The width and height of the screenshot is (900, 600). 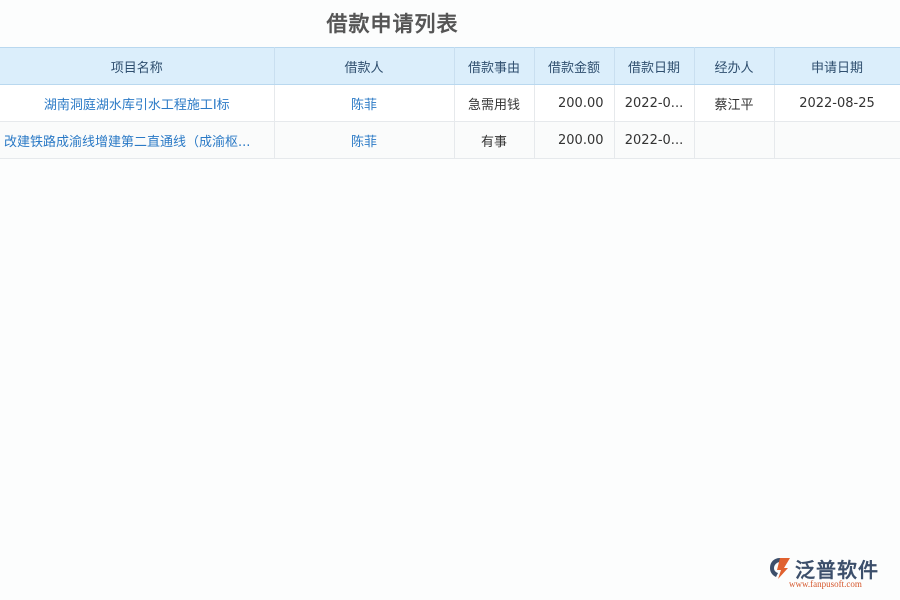 What do you see at coordinates (574, 66) in the screenshot?
I see `column-header-amount: 借款金额` at bounding box center [574, 66].